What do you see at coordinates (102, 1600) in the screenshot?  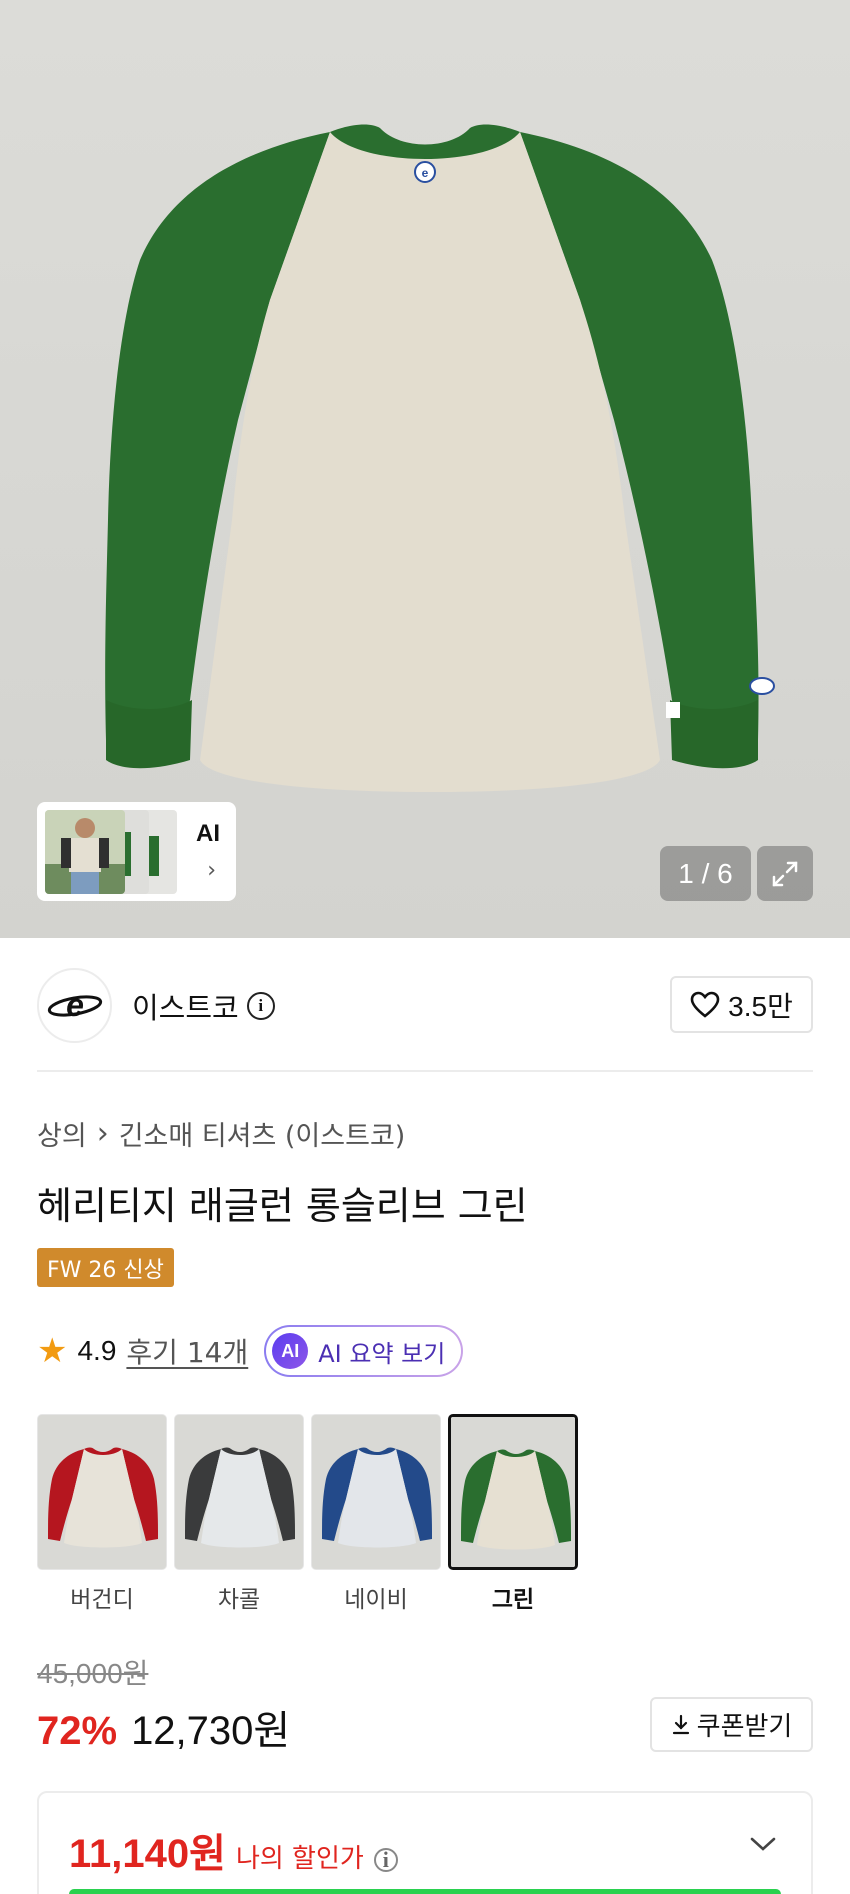 I see `color-swatch-label: 버건디` at bounding box center [102, 1600].